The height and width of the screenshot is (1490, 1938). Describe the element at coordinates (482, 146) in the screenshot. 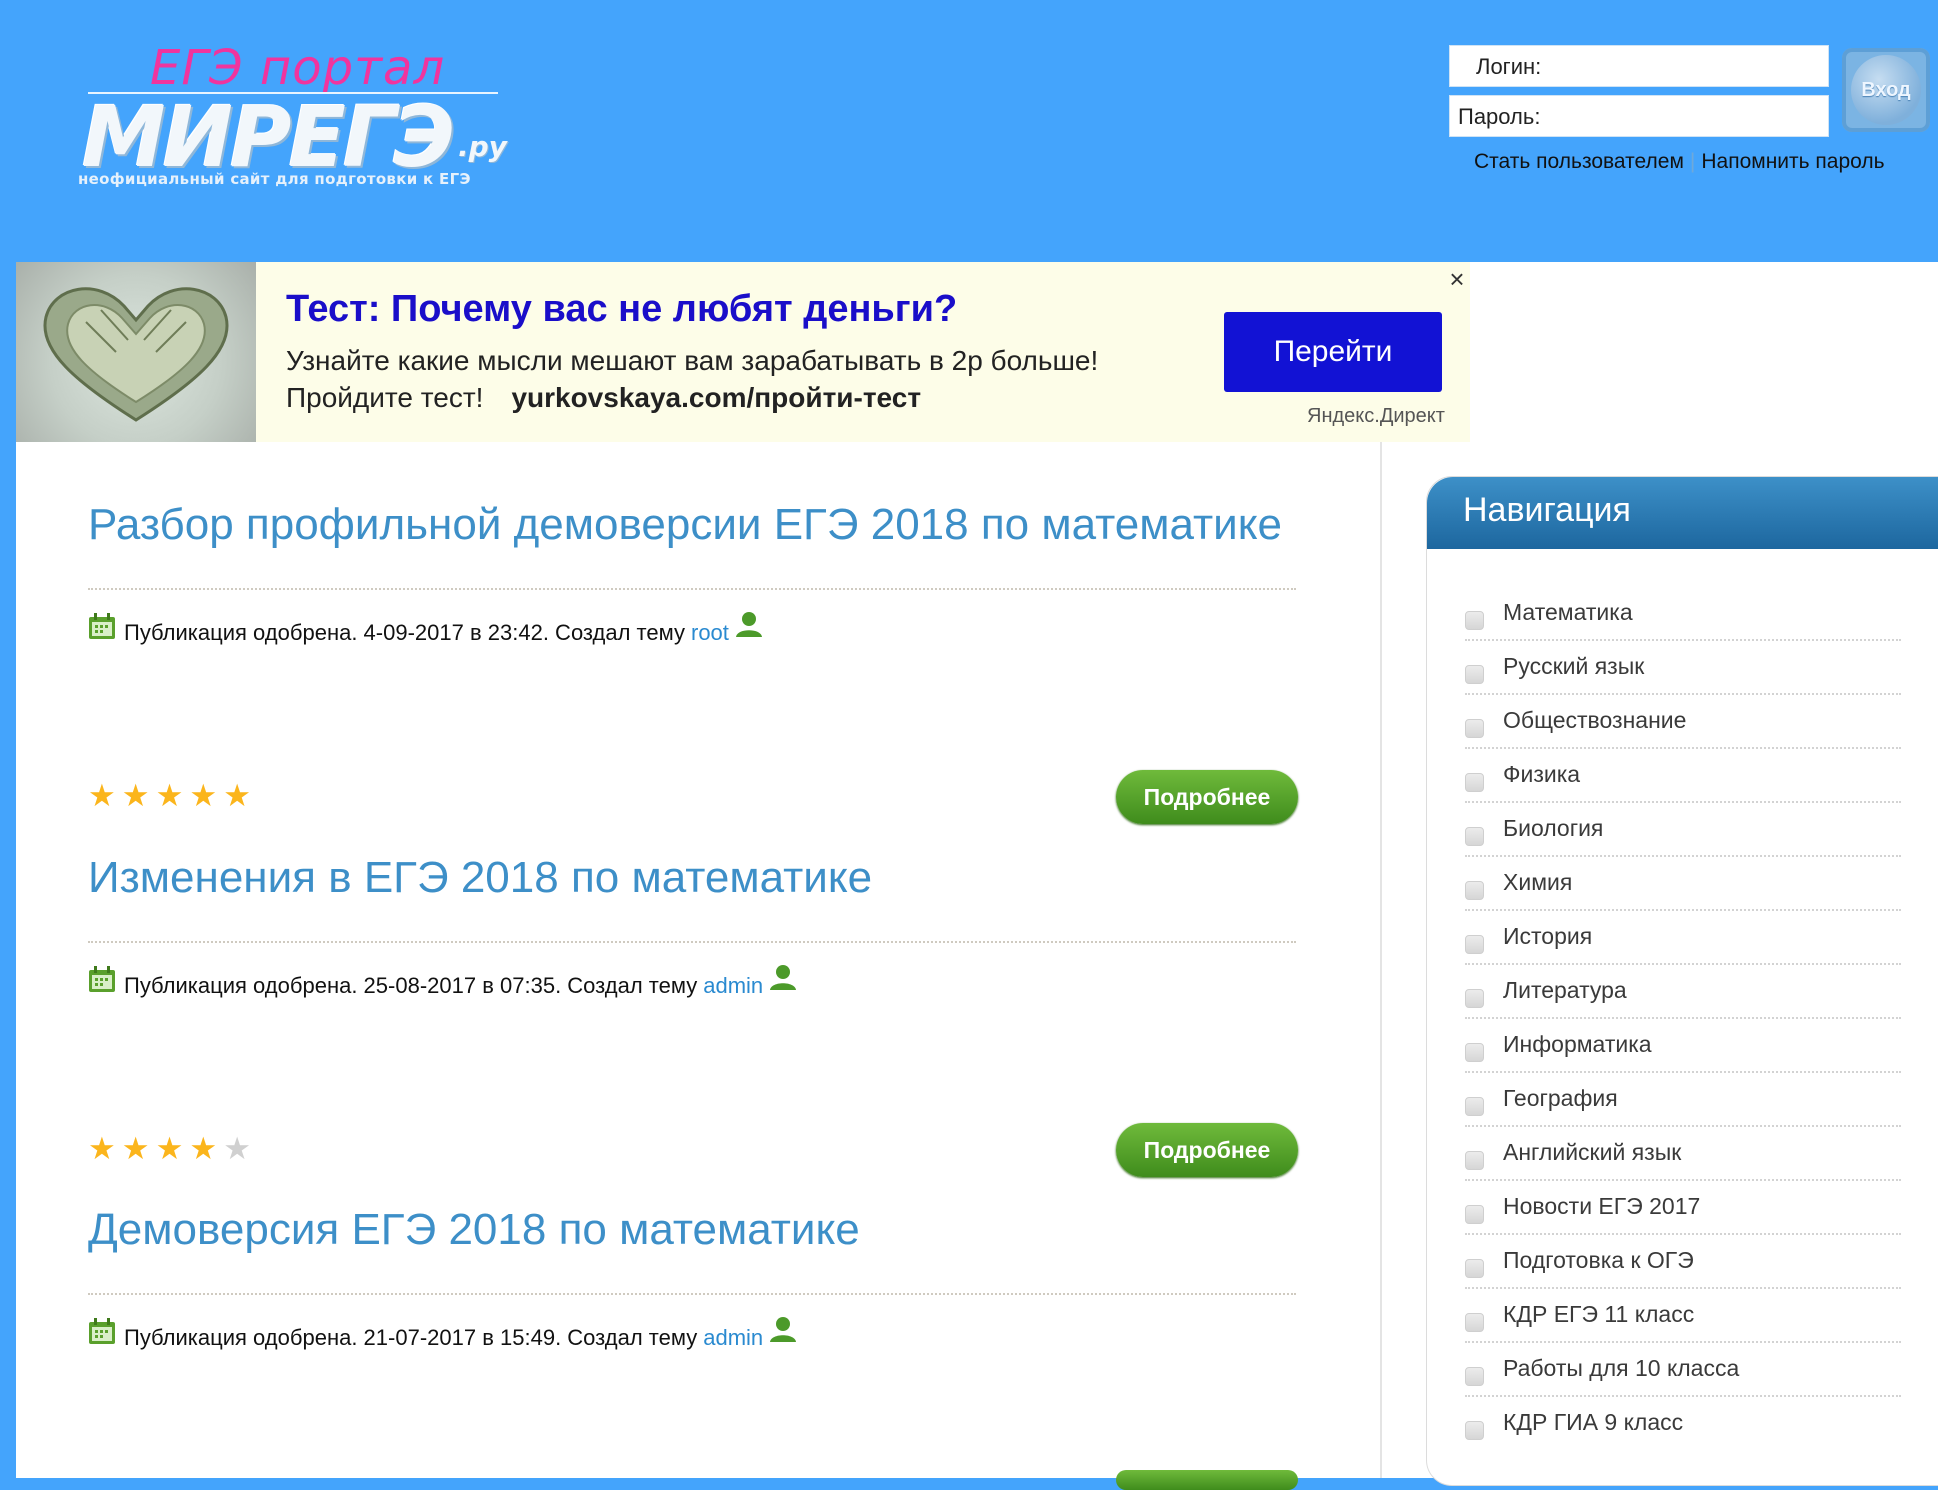

I see `logo-domain-text: .ру` at that location.